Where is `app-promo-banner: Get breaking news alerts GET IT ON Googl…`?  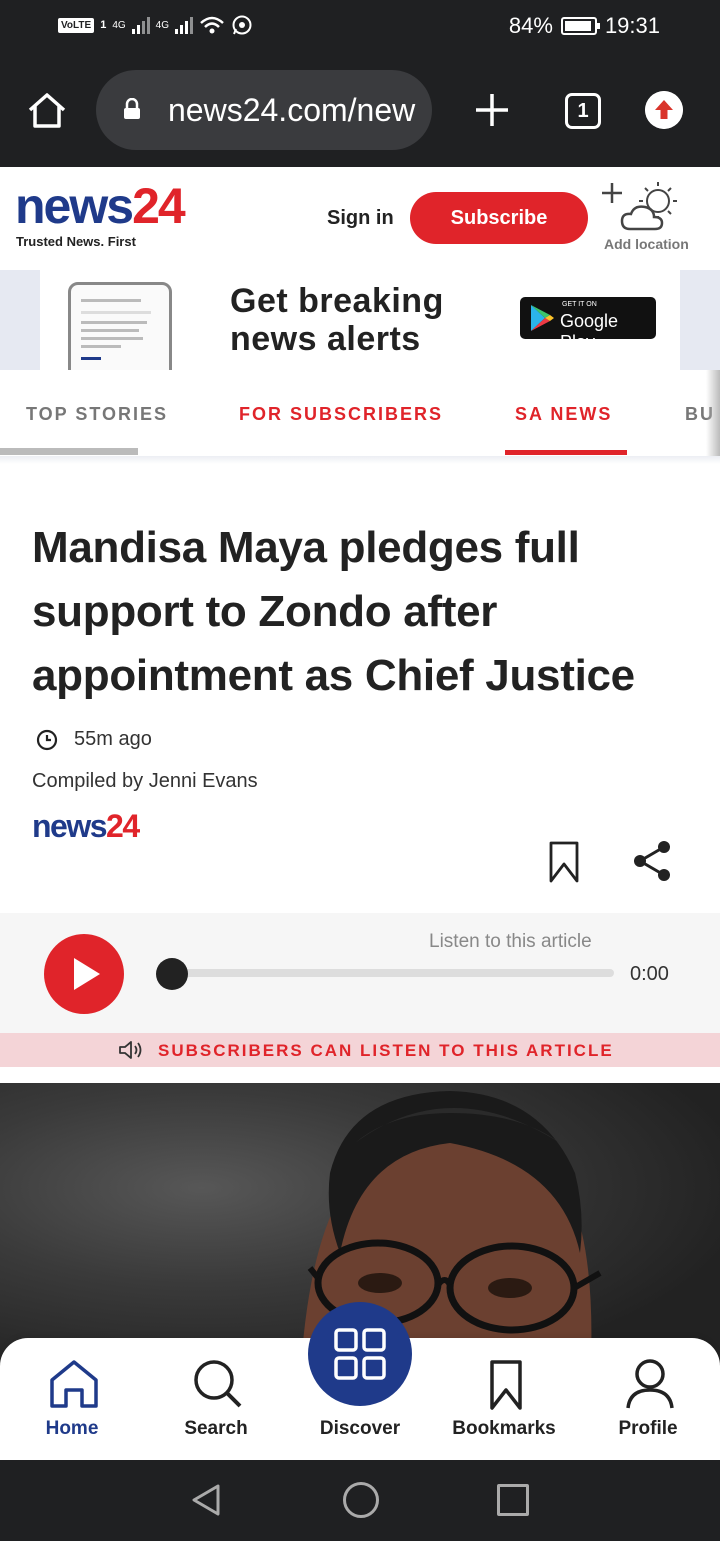 app-promo-banner: Get breaking news alerts GET IT ON Googl… is located at coordinates (360, 320).